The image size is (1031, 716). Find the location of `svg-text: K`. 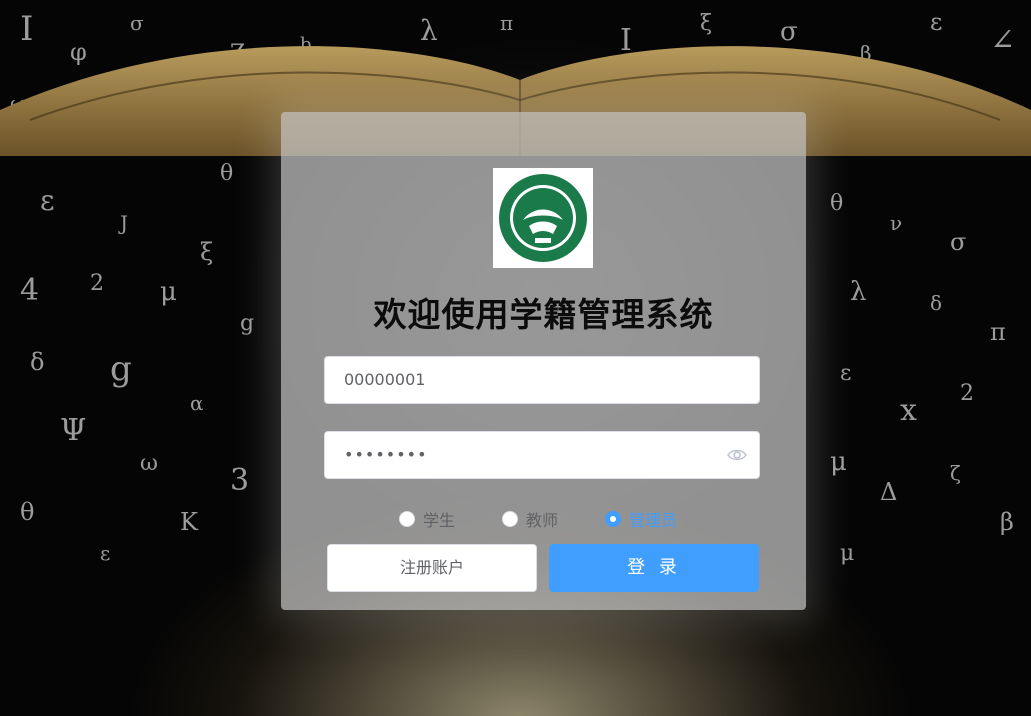

svg-text: K is located at coordinates (189, 522).